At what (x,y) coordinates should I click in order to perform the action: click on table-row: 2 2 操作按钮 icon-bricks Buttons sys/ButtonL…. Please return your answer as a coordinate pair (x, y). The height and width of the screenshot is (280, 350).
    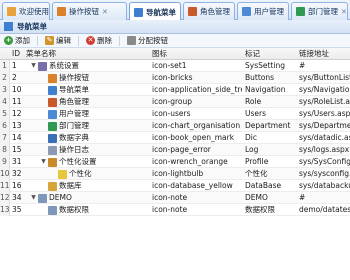
    Looking at the image, I should click on (175, 78).